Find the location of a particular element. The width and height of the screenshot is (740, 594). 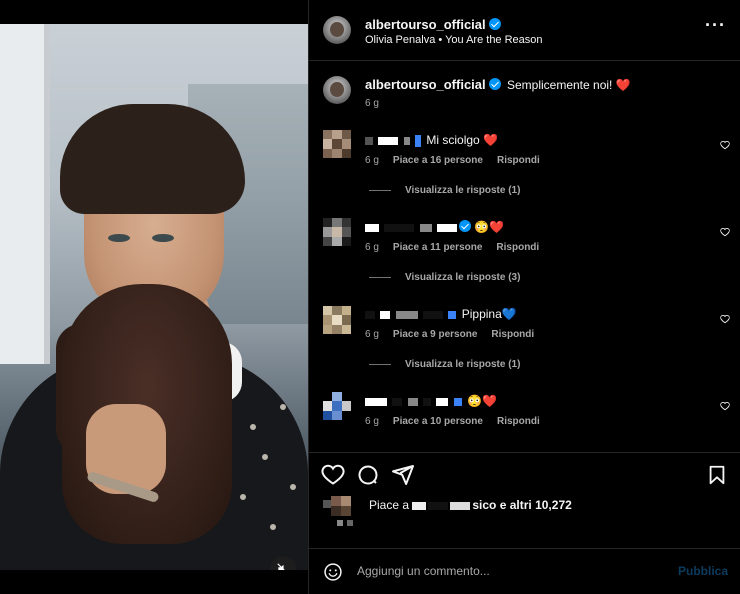

comment-meta: 6 g Piace a 11 persone Rispondi is located at coordinates (452, 247).